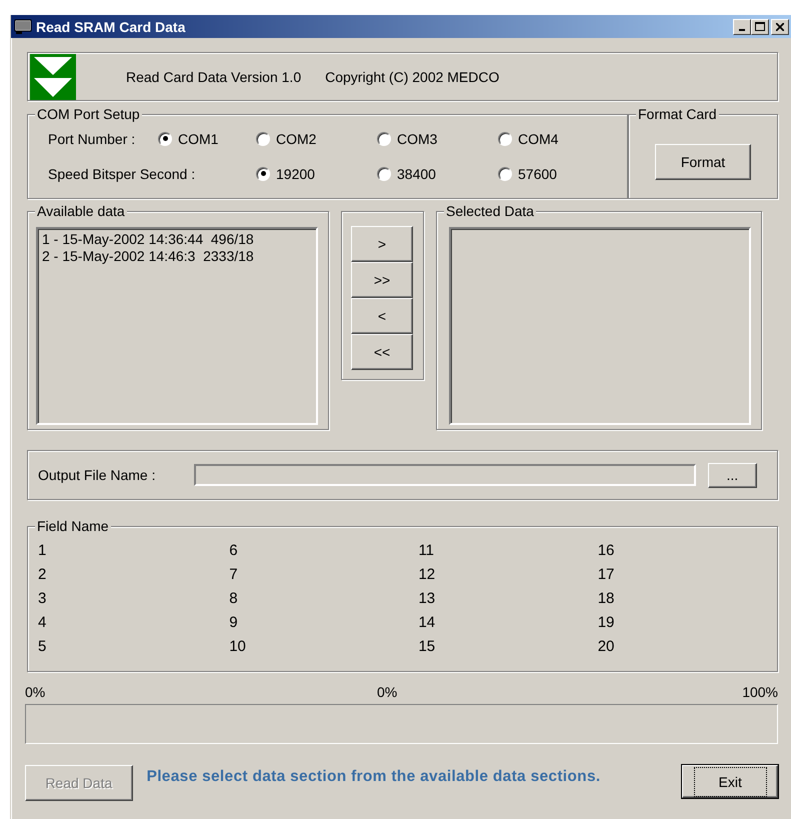  What do you see at coordinates (177, 256) in the screenshot?
I see `list-item: 2 - 15-May-2002 14:46:3 2333/18` at bounding box center [177, 256].